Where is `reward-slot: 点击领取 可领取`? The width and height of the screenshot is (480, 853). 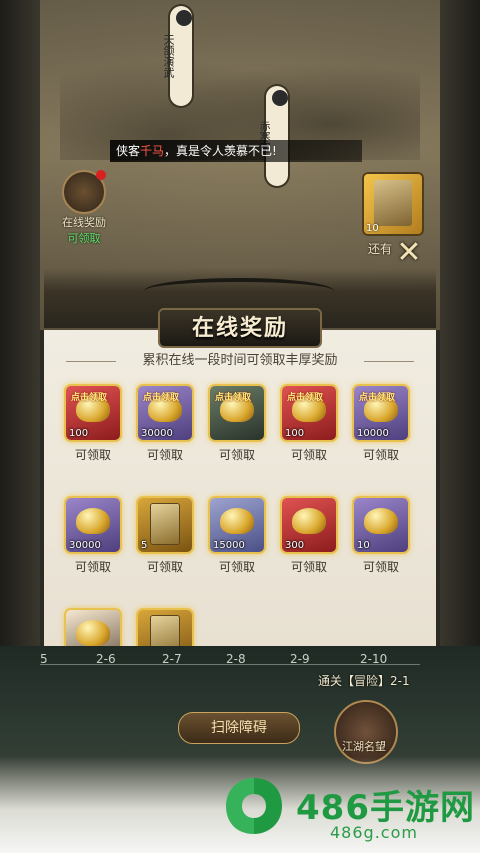
reward-slot: 点击领取 可领取 is located at coordinates (237, 424).